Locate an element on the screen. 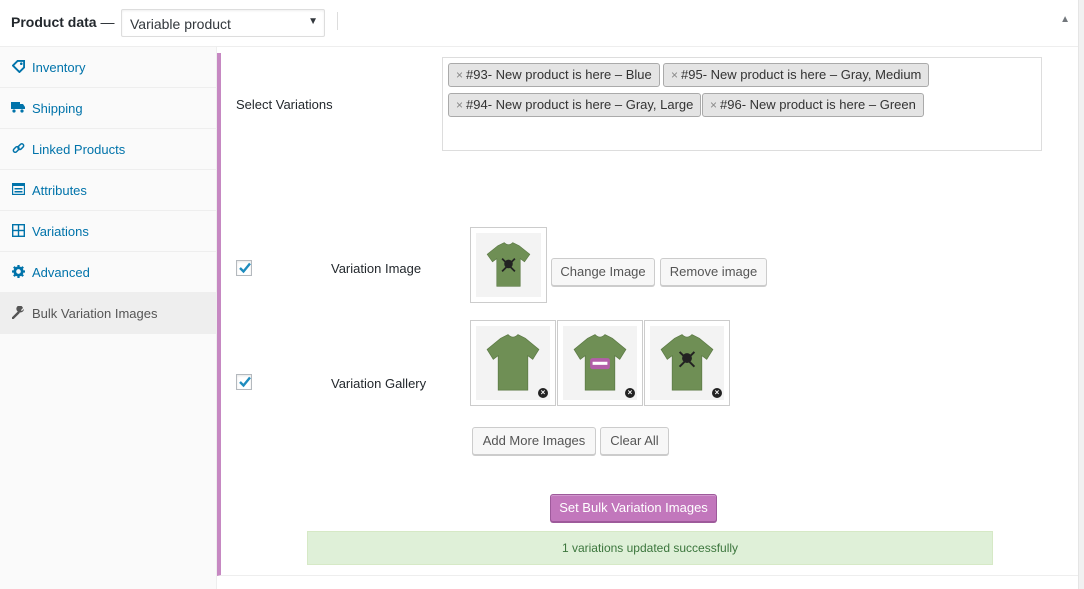 The width and height of the screenshot is (1084, 589). tag-icon is located at coordinates (18, 66).